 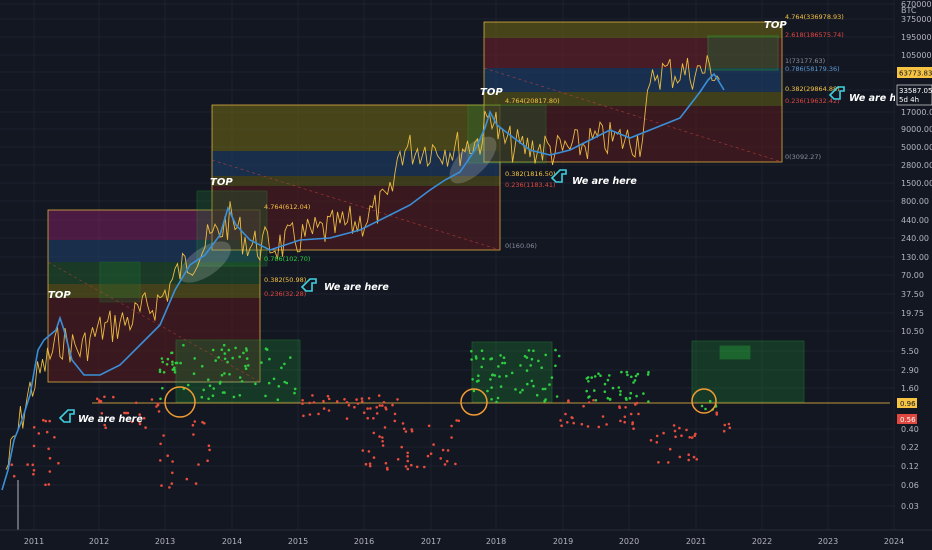 What do you see at coordinates (629, 541) in the screenshot?
I see `x-tick-label: 2020` at bounding box center [629, 541].